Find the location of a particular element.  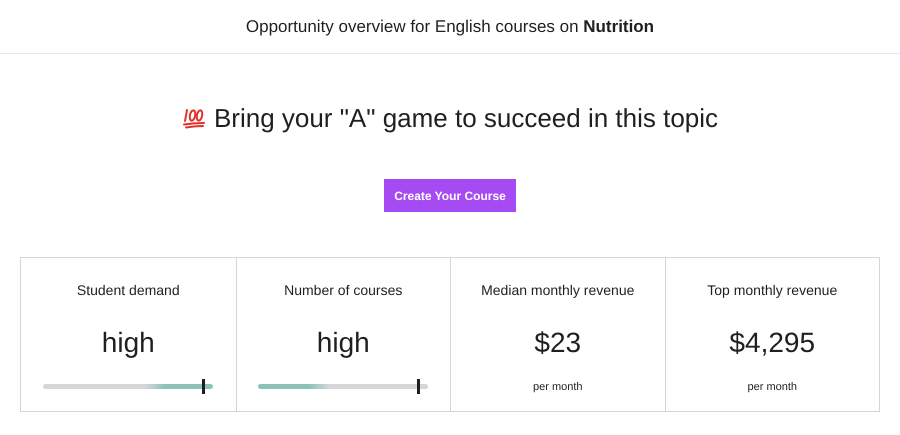

hundred-points-icon is located at coordinates (194, 118).